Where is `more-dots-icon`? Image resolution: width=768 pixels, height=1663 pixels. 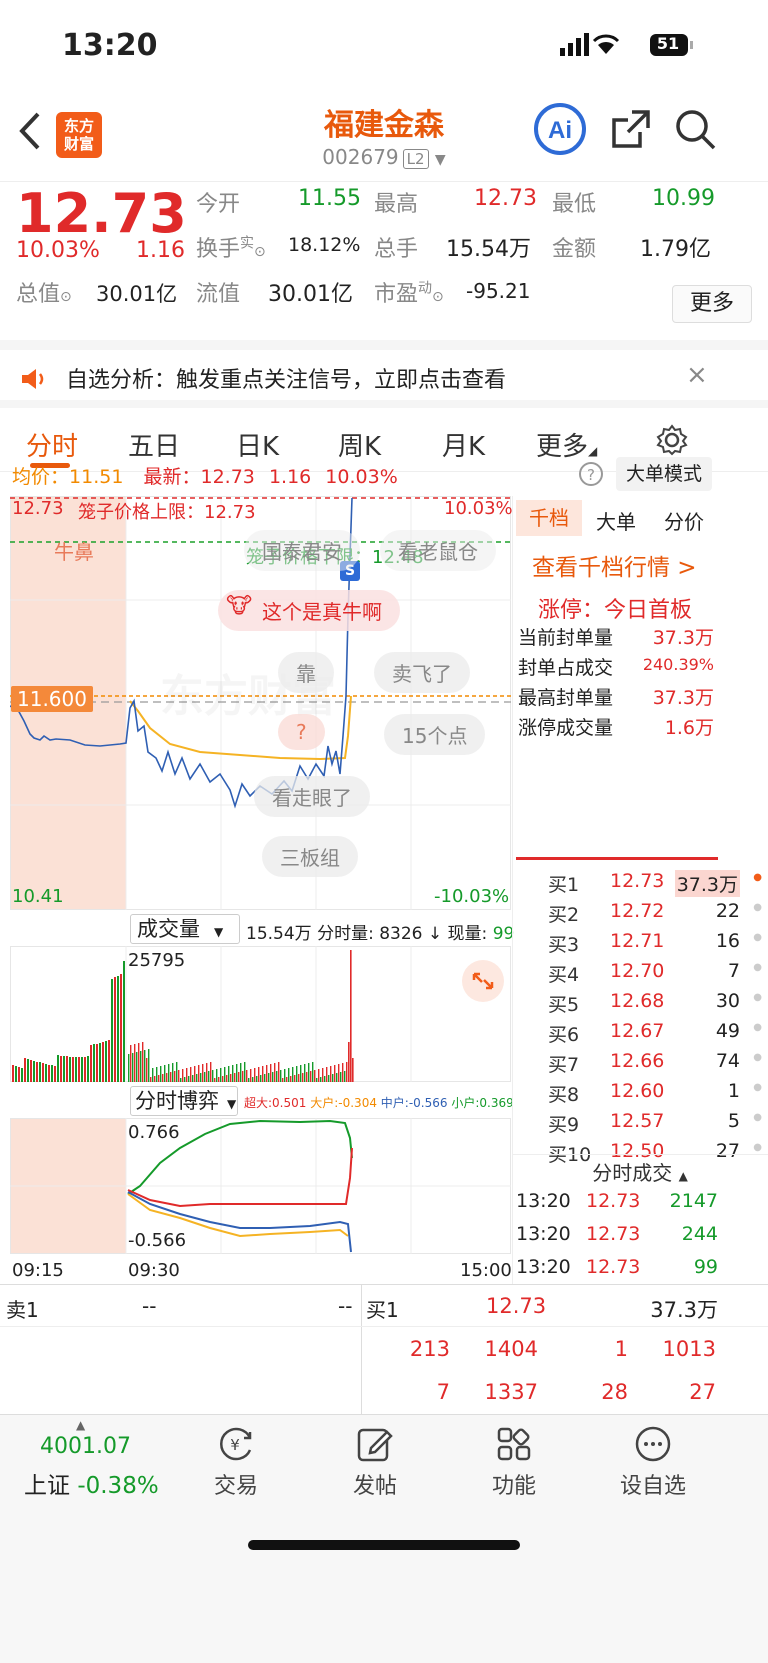
more-dots-icon is located at coordinates (653, 1444).